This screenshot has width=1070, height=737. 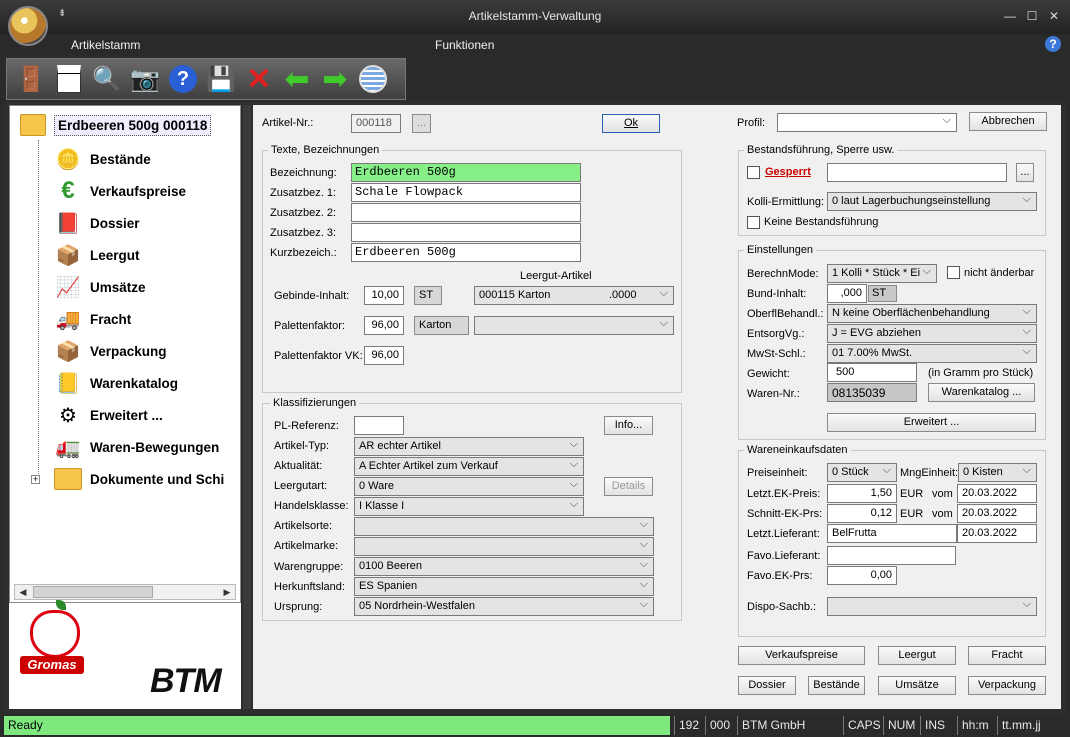 I want to click on tree-item-bestaende: 🪙 Bestände, so click(x=102, y=159).